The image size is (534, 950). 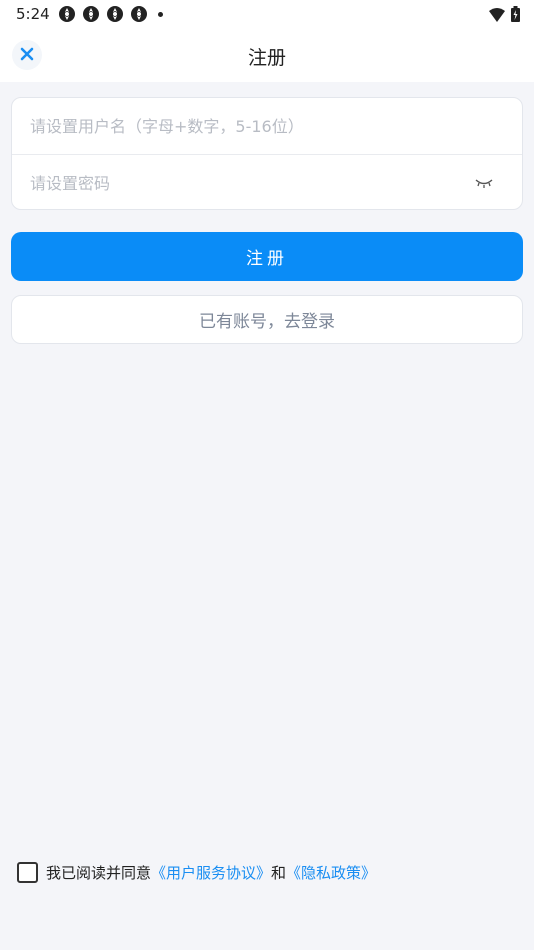 I want to click on agreement-conjunction: 和, so click(x=279, y=873).